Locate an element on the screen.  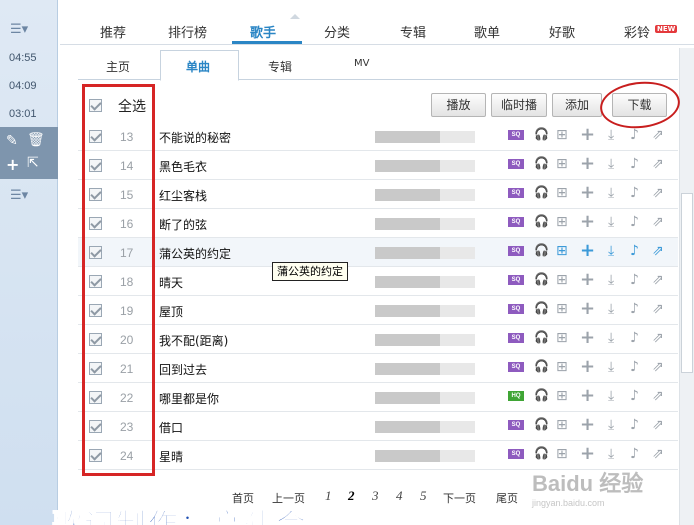
subtab-home: 主页 is located at coordinates (118, 66).